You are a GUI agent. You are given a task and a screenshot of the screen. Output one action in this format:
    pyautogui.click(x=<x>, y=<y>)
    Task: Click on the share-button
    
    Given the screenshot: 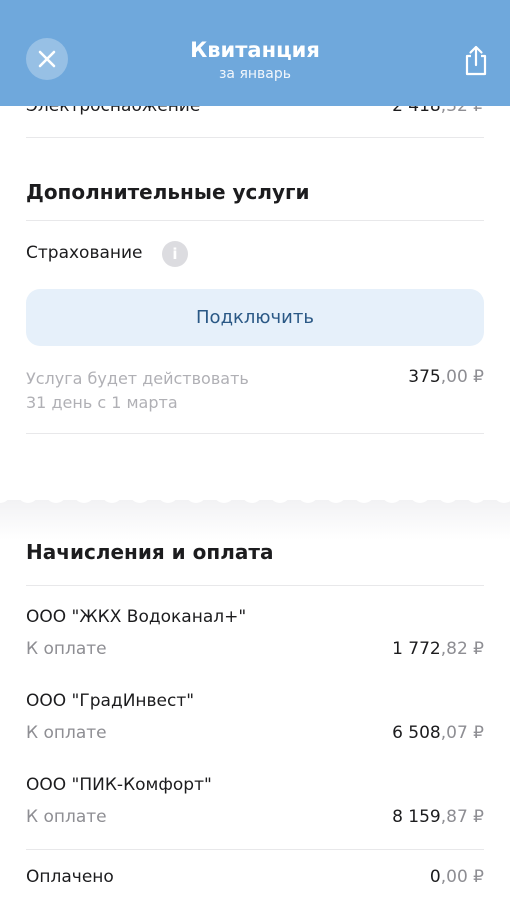 What is the action you would take?
    pyautogui.click(x=476, y=60)
    